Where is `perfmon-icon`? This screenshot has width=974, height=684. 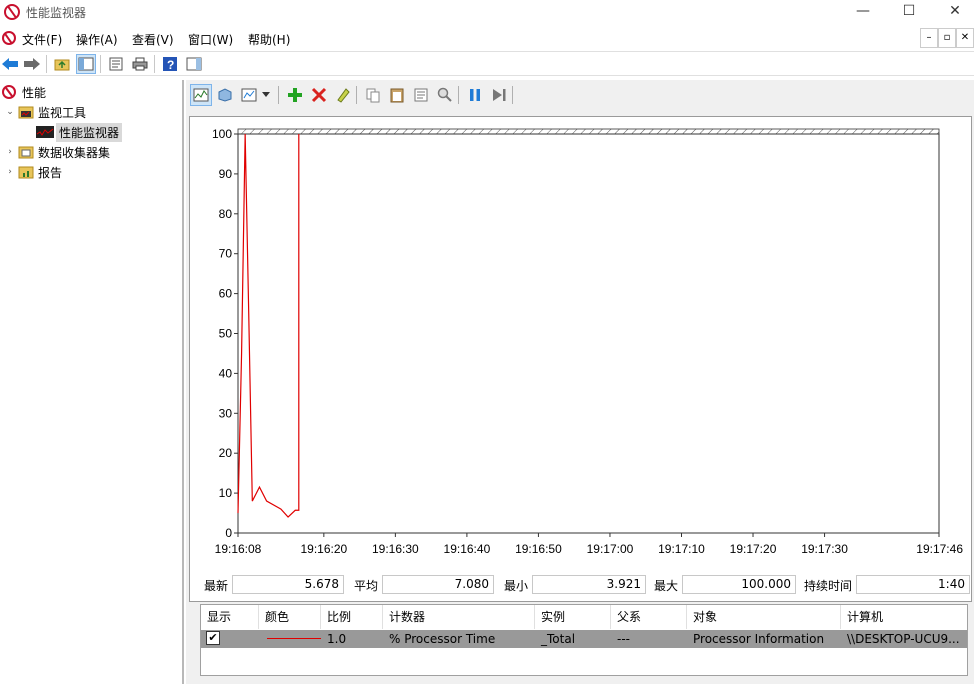
perfmon-icon is located at coordinates (10, 92).